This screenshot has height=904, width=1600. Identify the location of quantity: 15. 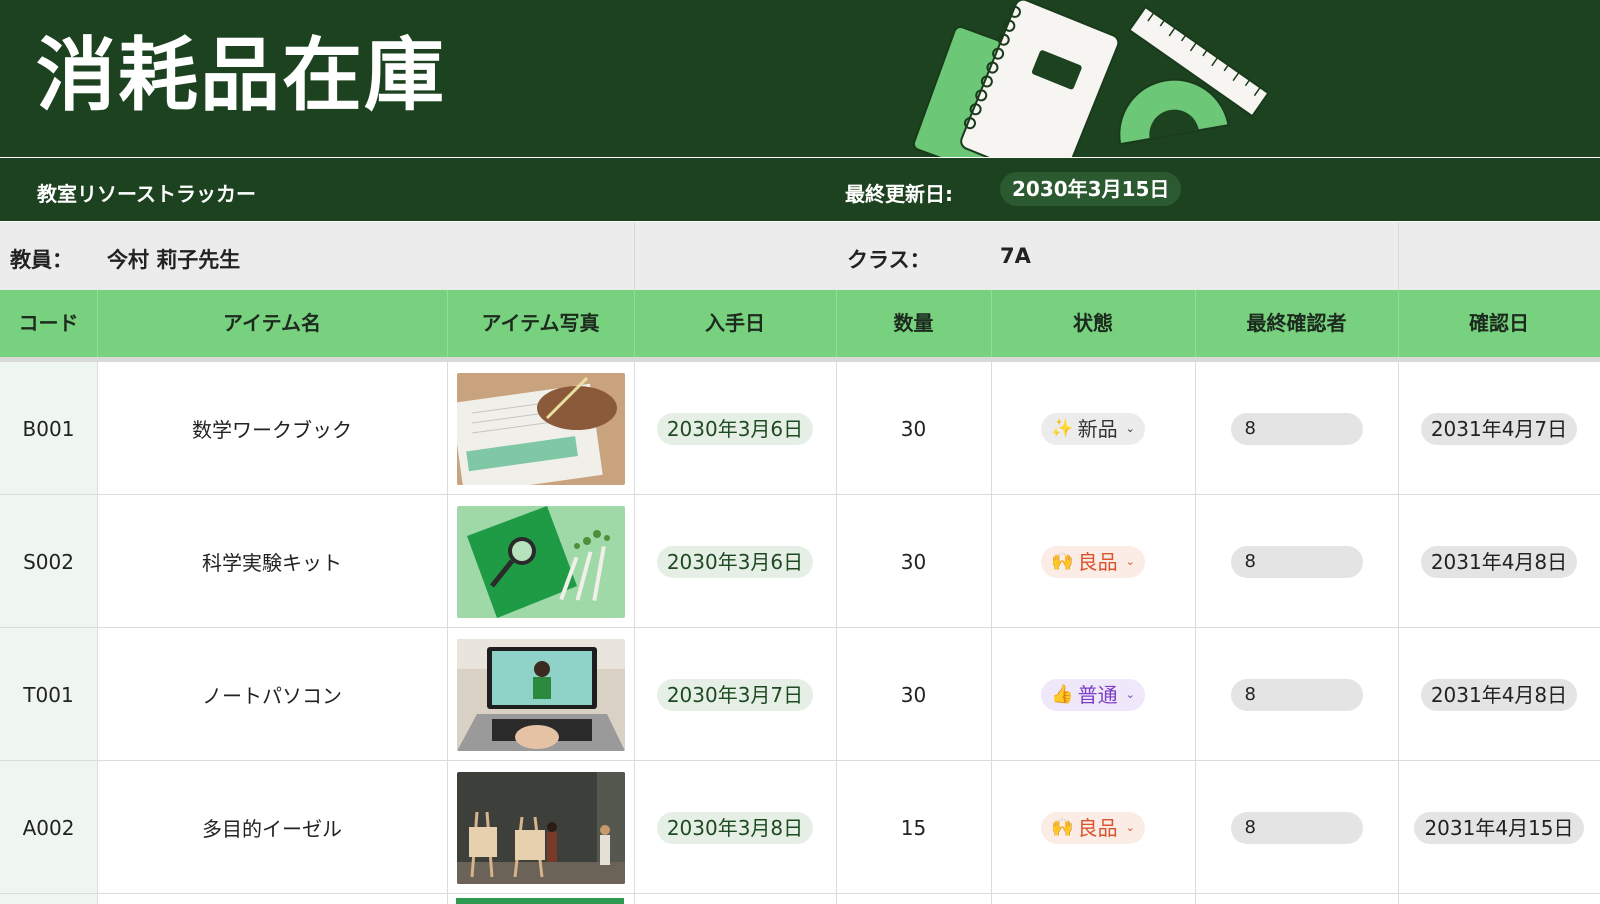
(913, 827).